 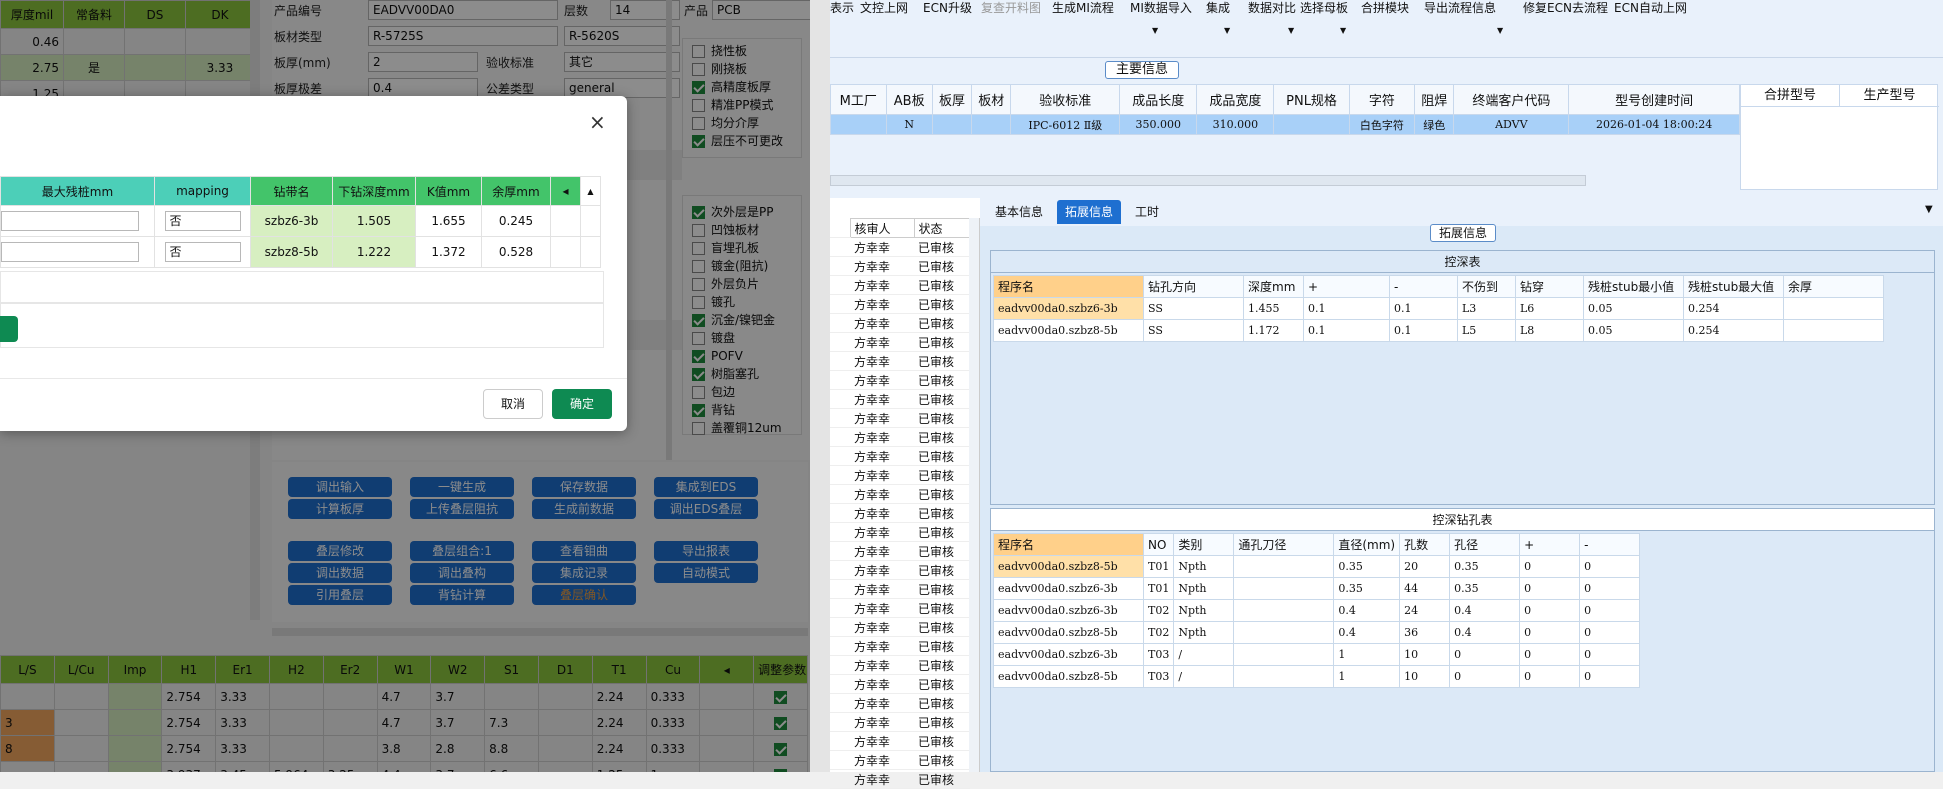 I want to click on action-button: 集成记录, so click(x=584, y=573).